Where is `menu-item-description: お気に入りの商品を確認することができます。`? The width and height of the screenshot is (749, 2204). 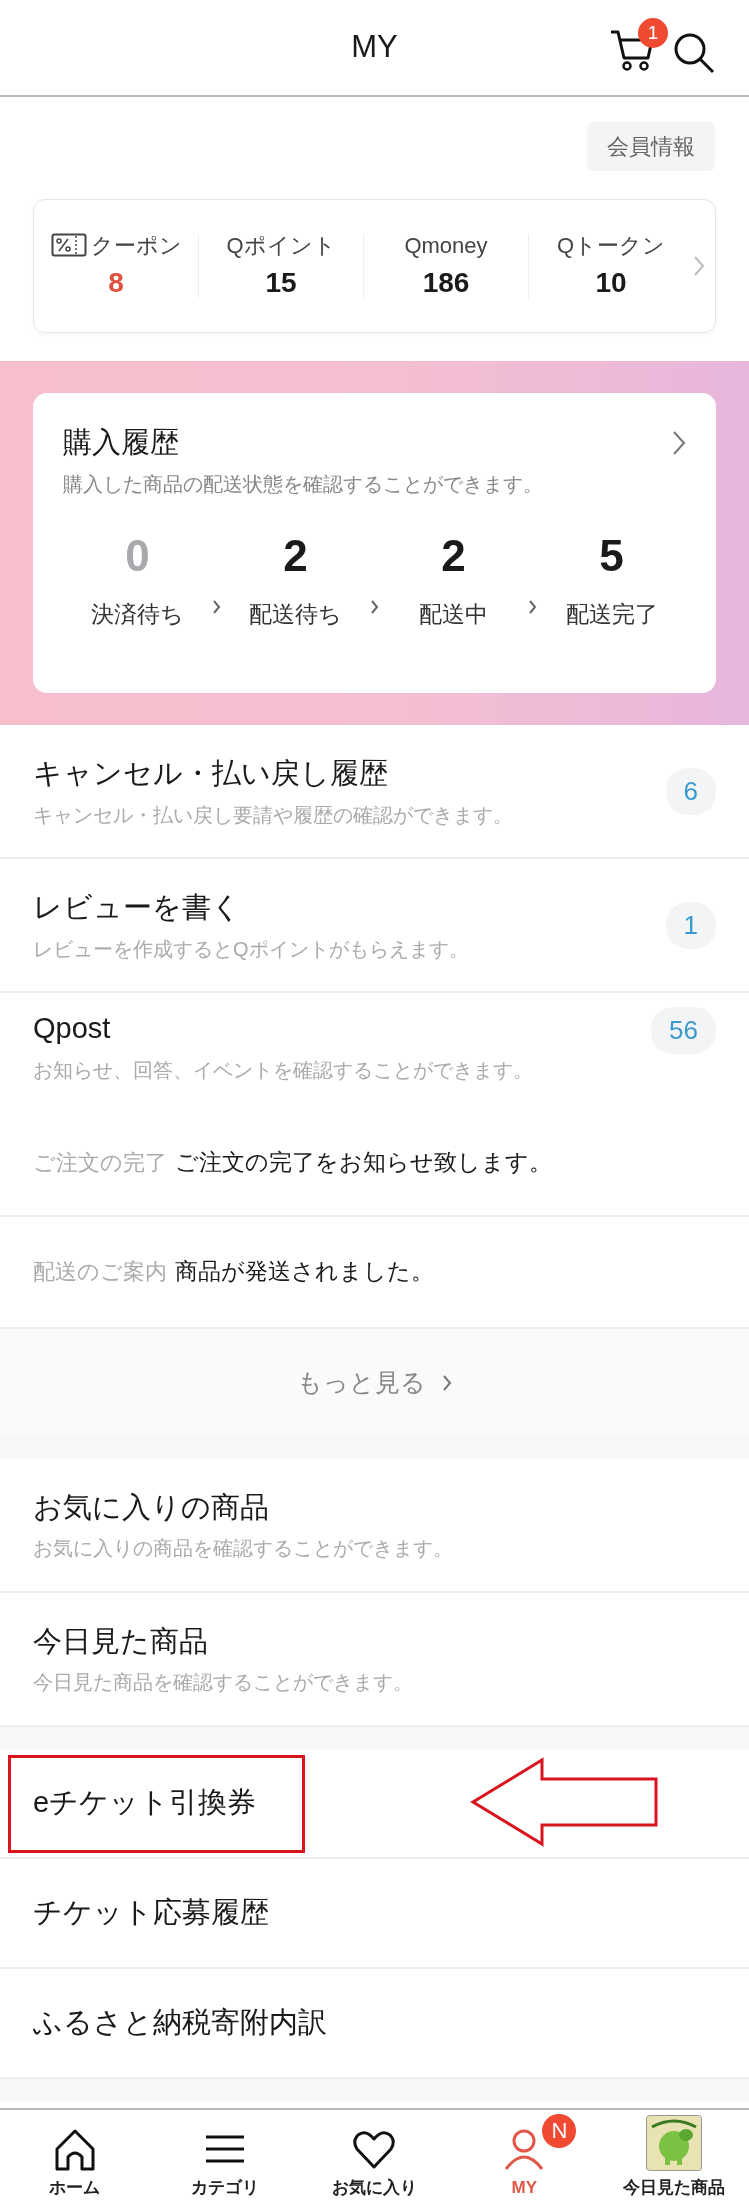
menu-item-description: お気に入りの商品を確認することができます。 is located at coordinates (243, 1549).